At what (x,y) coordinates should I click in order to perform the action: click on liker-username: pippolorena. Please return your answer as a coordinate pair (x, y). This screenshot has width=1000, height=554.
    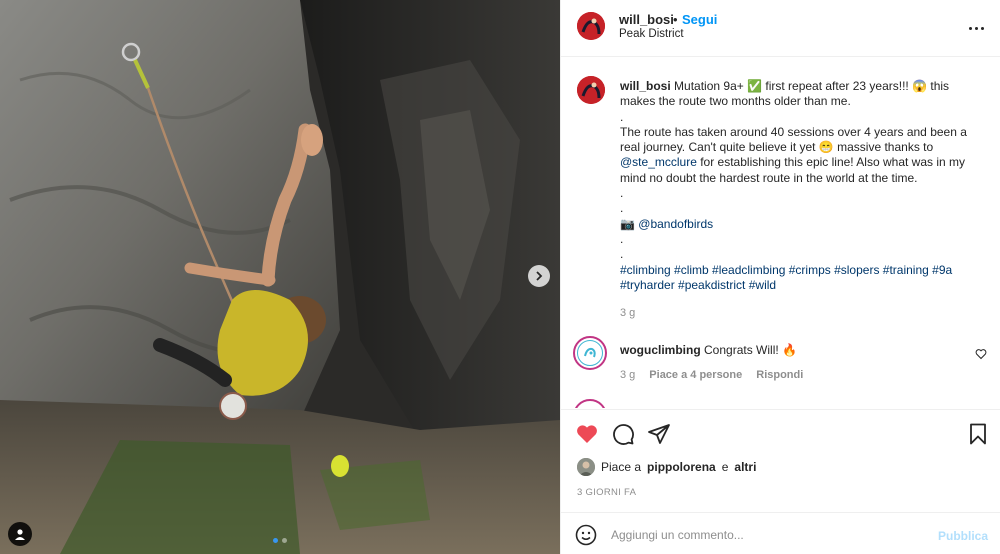
    Looking at the image, I should click on (681, 467).